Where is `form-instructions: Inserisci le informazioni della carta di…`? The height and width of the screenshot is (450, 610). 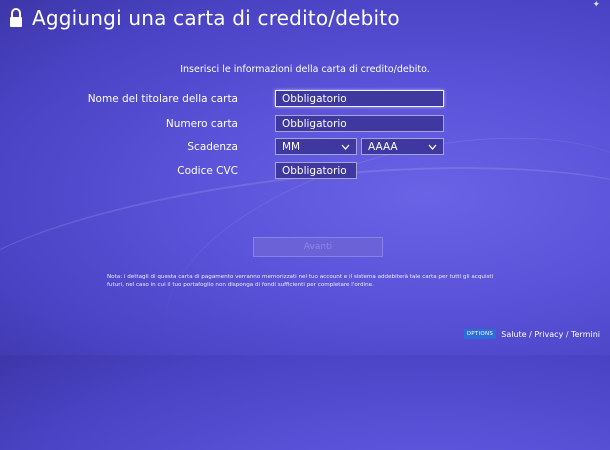
form-instructions: Inserisci le informazioni della carta di… is located at coordinates (305, 69).